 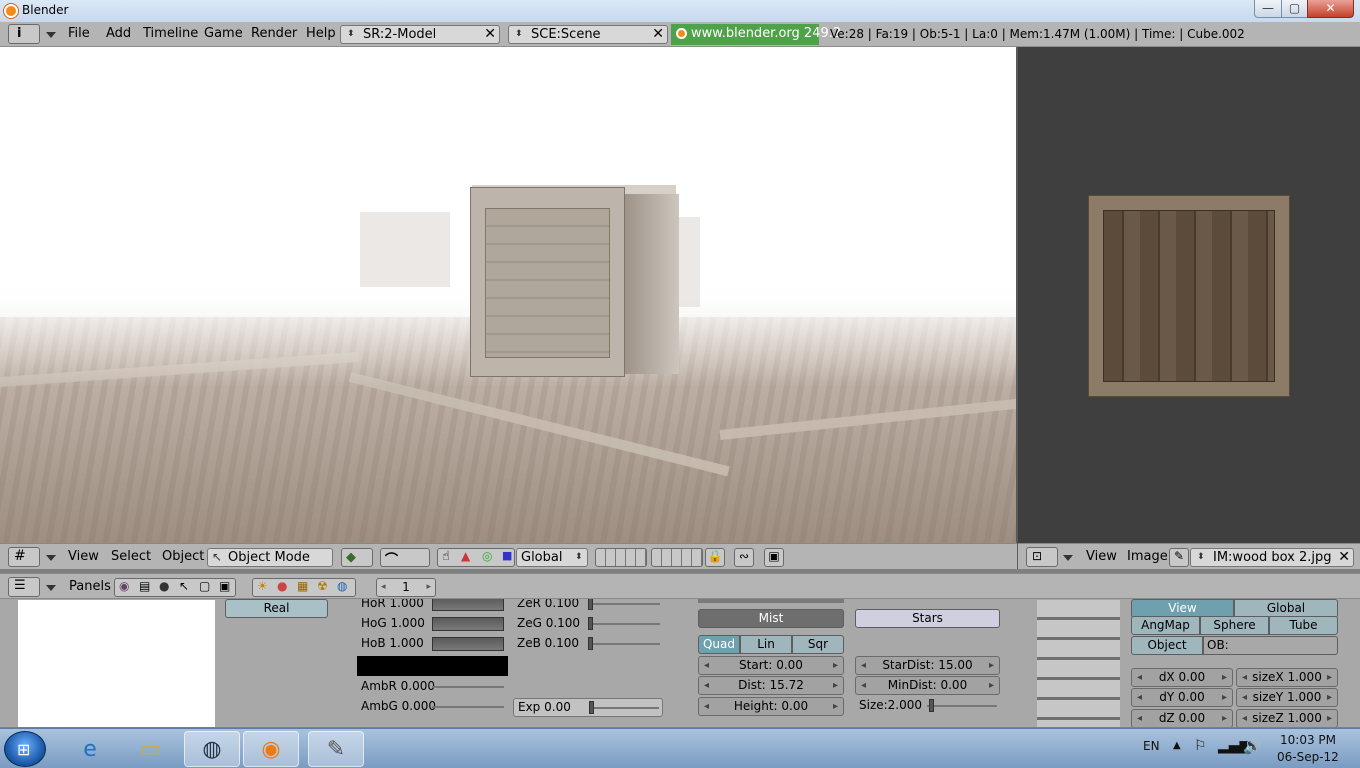 What do you see at coordinates (124, 586) in the screenshot?
I see `logic-icon: ◉` at bounding box center [124, 586].